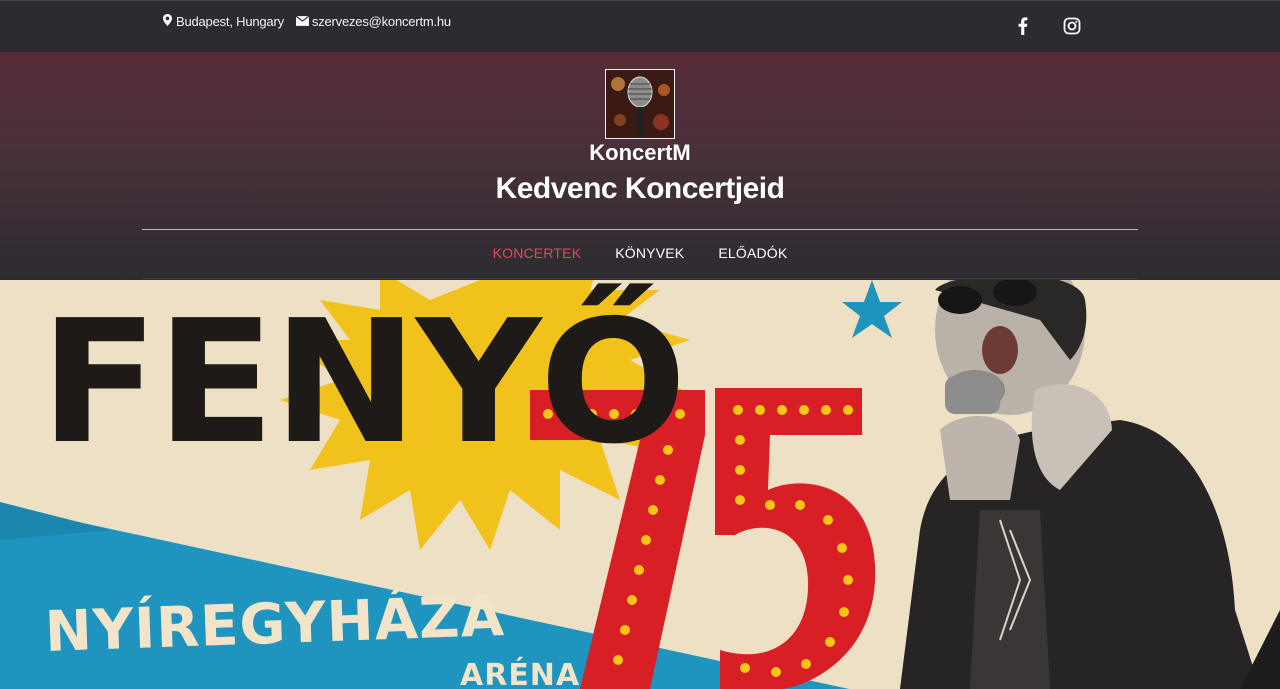  Describe the element at coordinates (363, 383) in the screenshot. I see `banner-artist-name: FENYŐ` at that location.